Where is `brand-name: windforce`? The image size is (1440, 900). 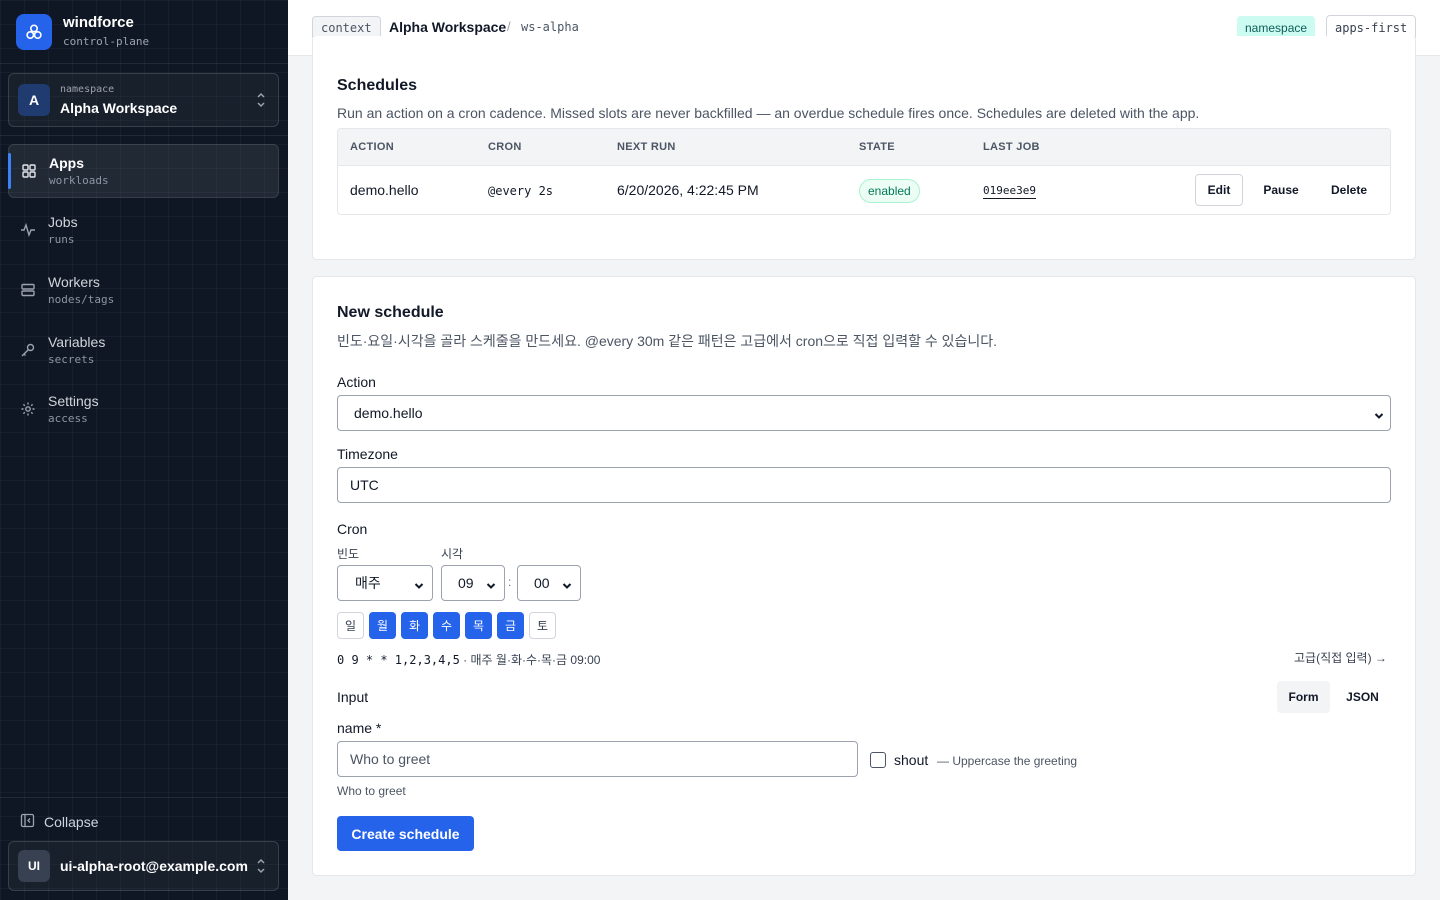 brand-name: windforce is located at coordinates (98, 22).